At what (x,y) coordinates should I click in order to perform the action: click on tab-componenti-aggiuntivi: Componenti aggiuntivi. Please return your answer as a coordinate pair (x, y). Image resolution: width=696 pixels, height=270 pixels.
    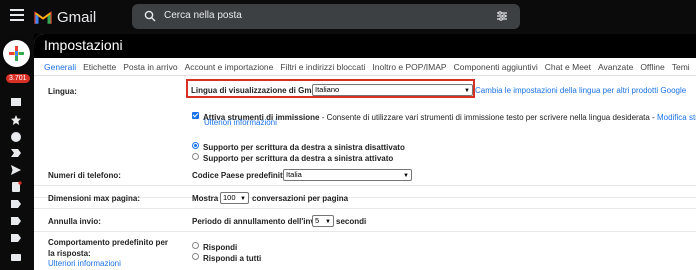
    Looking at the image, I should click on (496, 67).